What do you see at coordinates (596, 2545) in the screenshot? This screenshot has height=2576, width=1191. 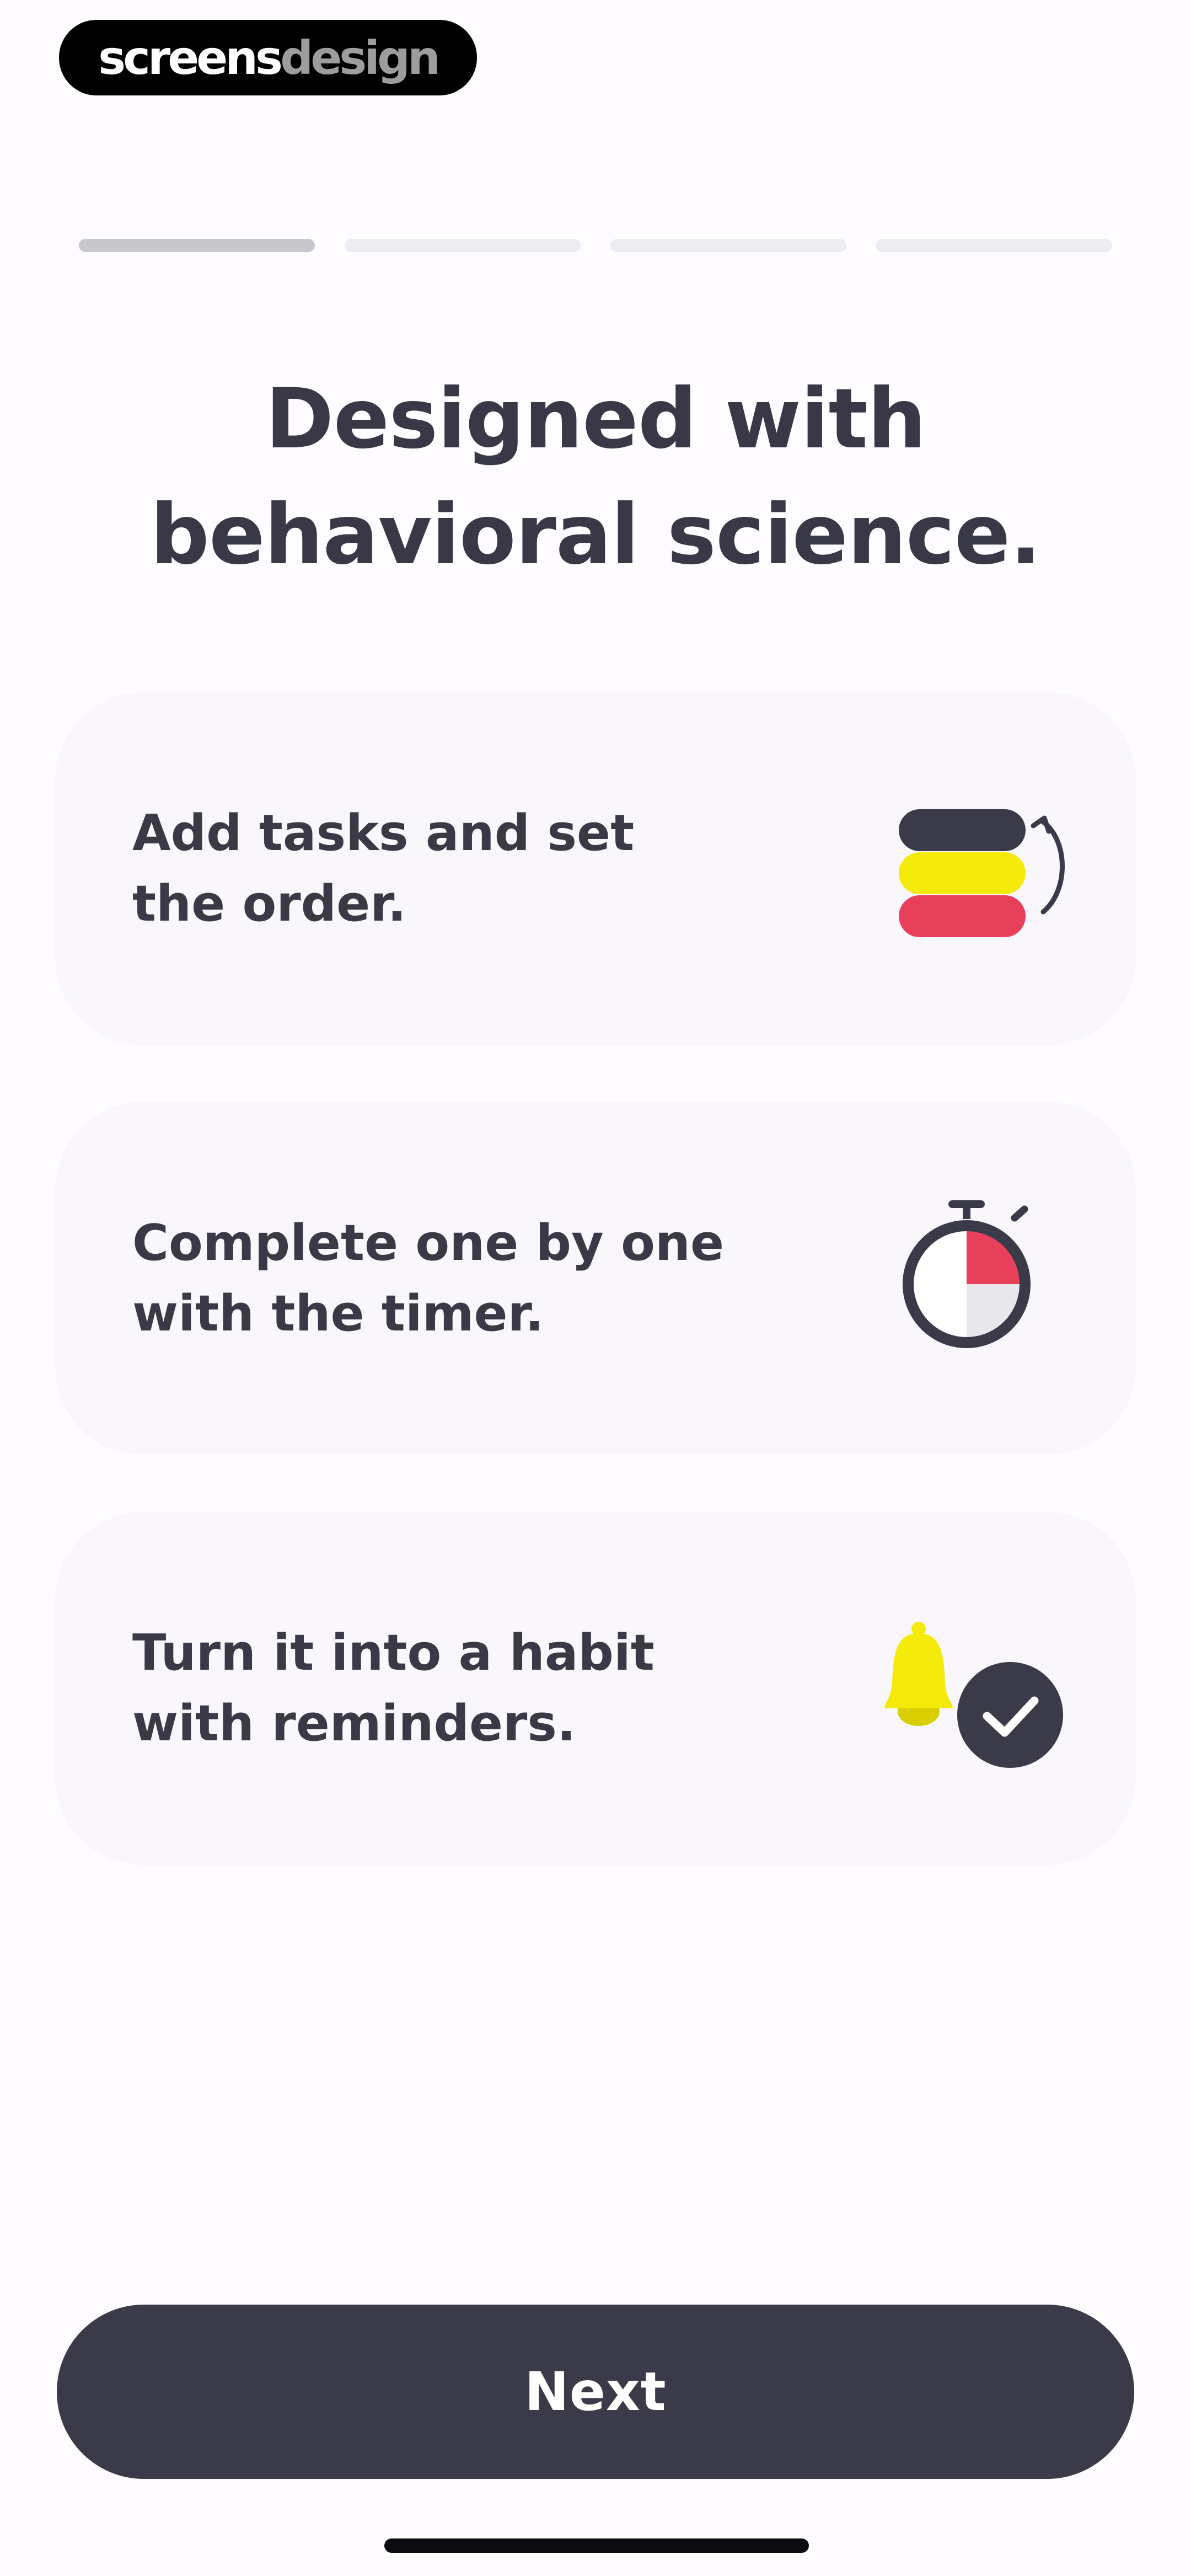 I see `home-indicator` at bounding box center [596, 2545].